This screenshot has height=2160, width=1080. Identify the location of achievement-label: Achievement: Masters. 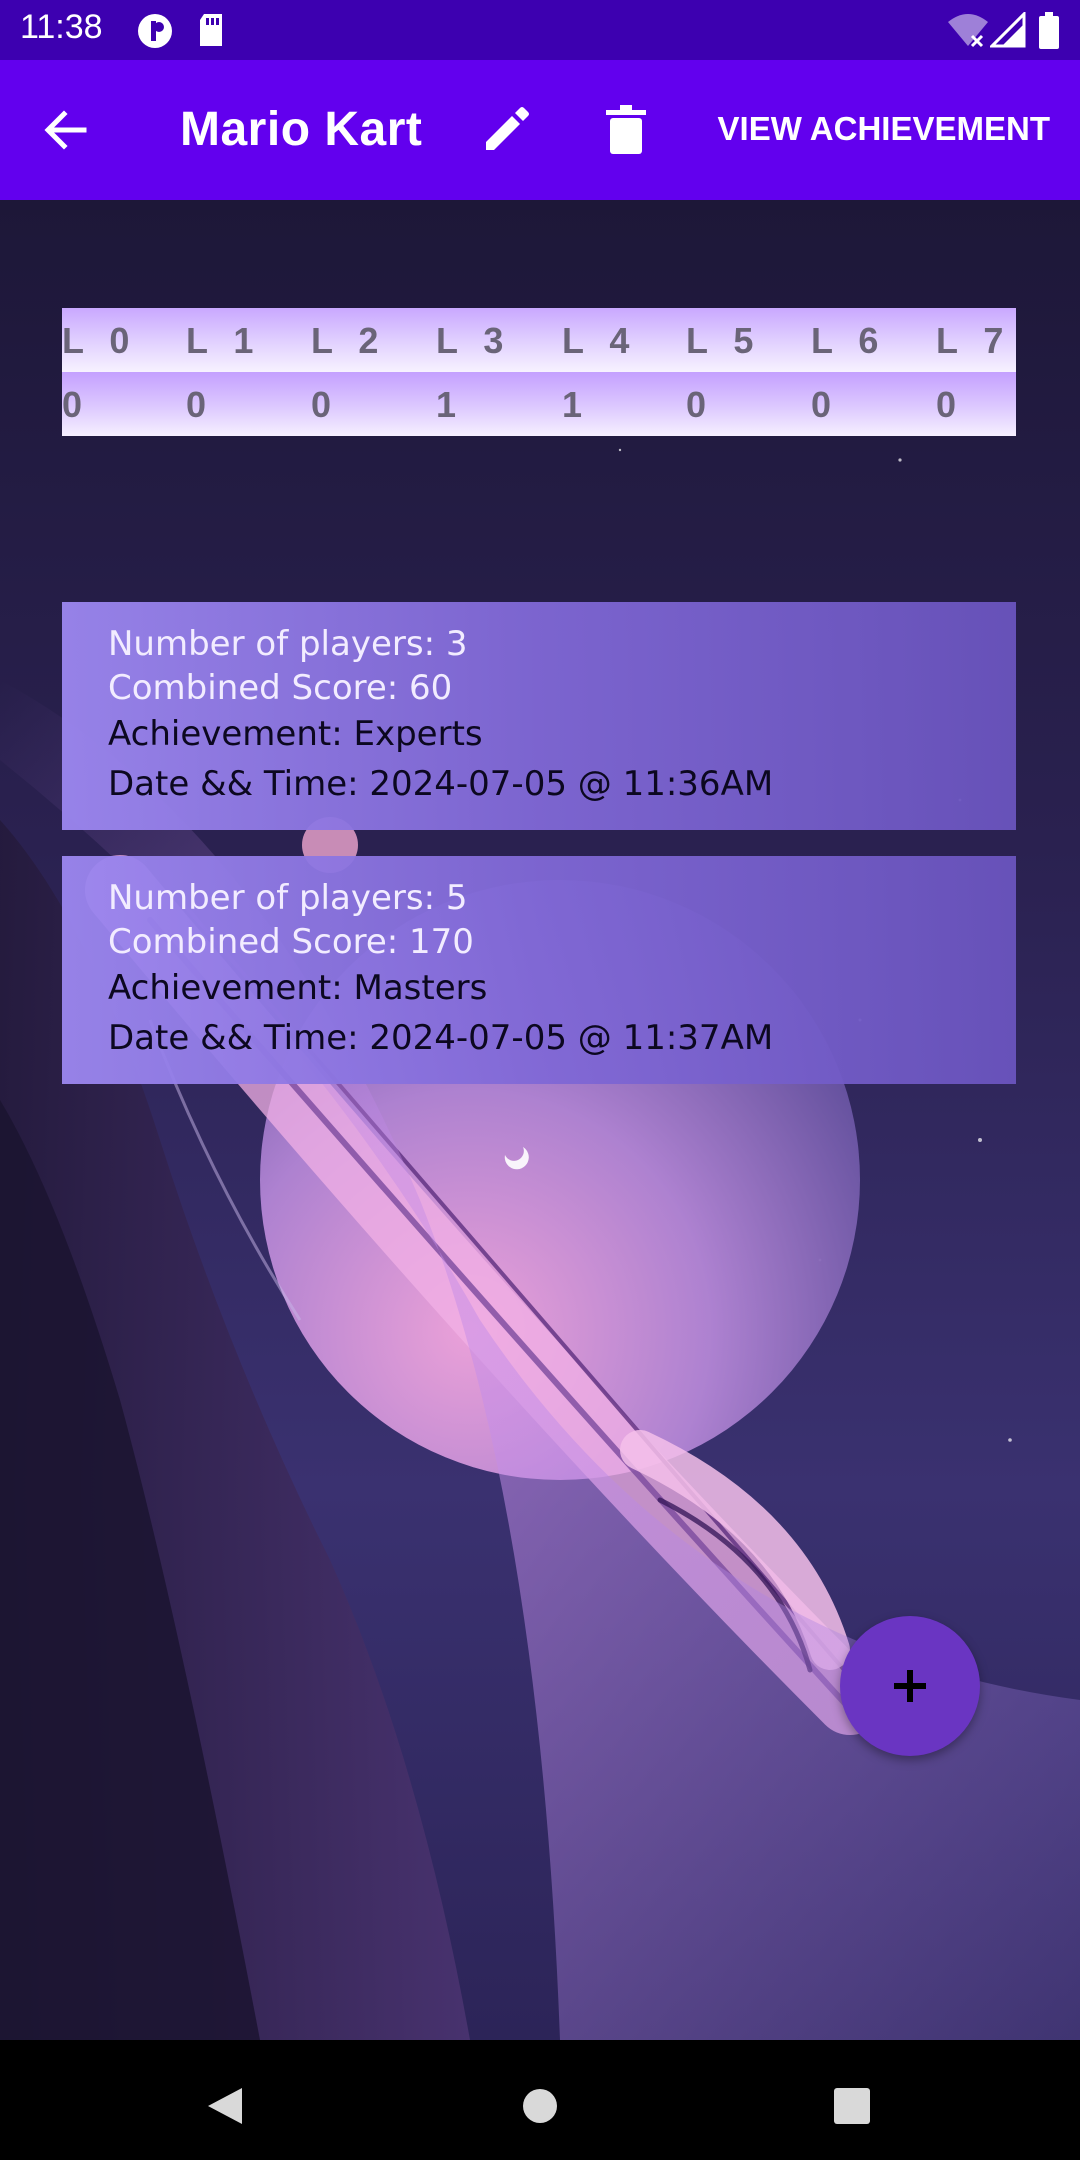
(298, 988).